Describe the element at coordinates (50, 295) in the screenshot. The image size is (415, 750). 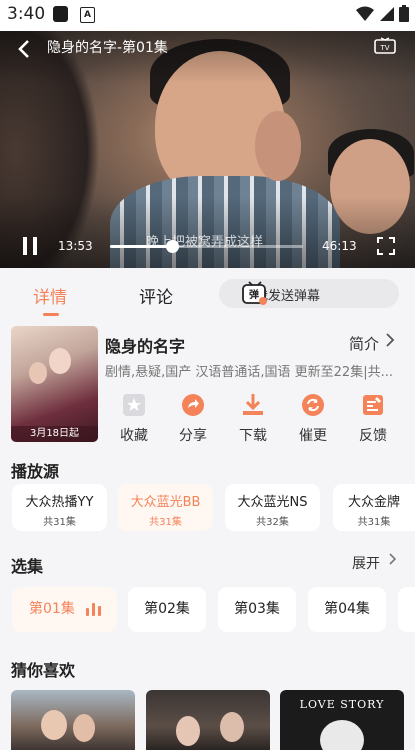
I see `tab-details: 详情` at that location.